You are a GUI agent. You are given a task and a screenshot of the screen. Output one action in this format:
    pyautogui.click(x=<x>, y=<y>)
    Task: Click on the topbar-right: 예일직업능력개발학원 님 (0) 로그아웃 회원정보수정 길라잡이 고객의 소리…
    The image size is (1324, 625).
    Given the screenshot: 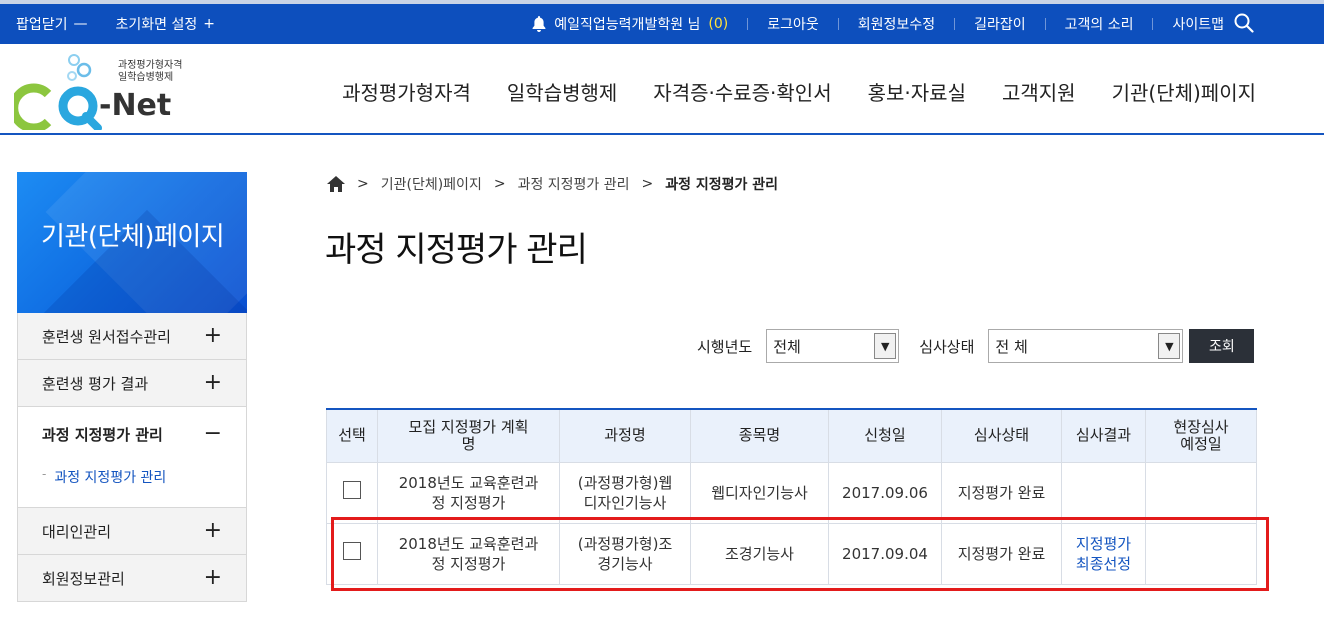 What is the action you would take?
    pyautogui.click(x=878, y=24)
    